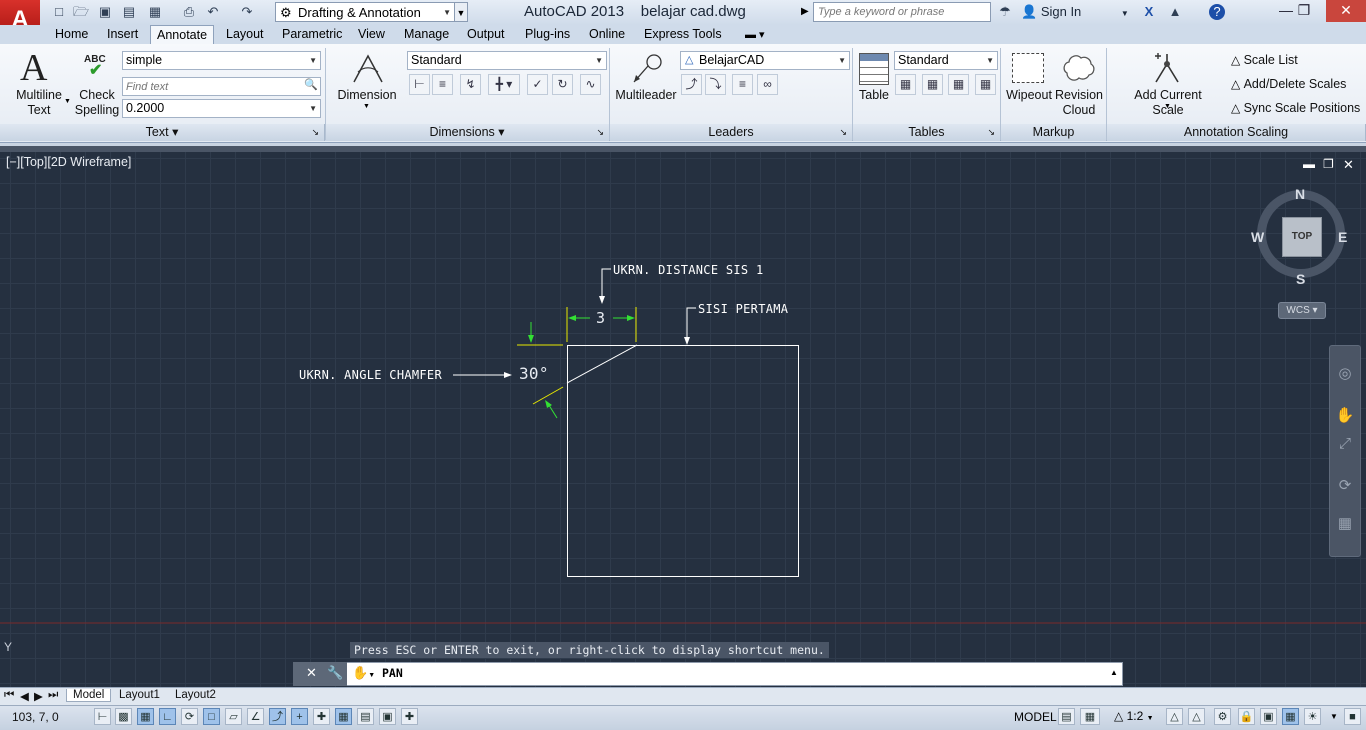 The image size is (1366, 730). I want to click on dimensions-panel-footer: Dimensions ▾ ↘, so click(467, 132).